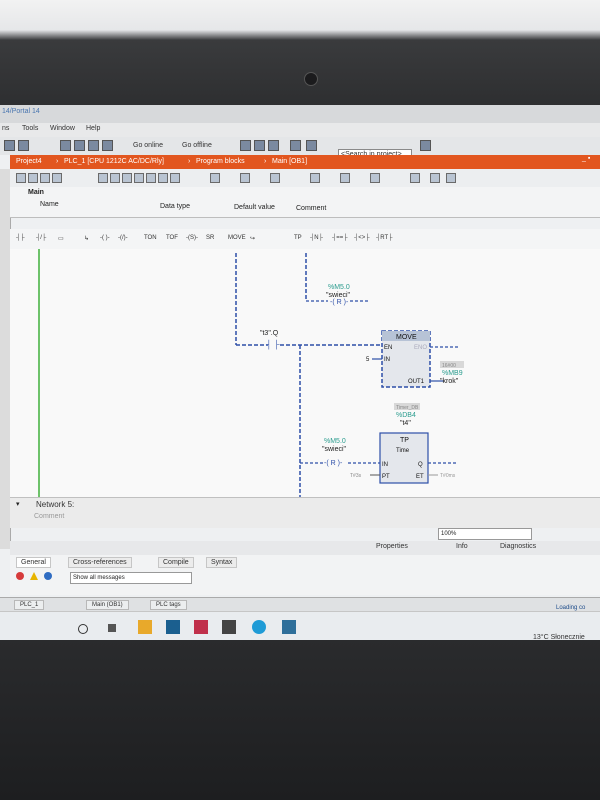 This screenshot has height=800, width=600. Describe the element at coordinates (33, 562) in the screenshot. I see `tab-general: General` at that location.